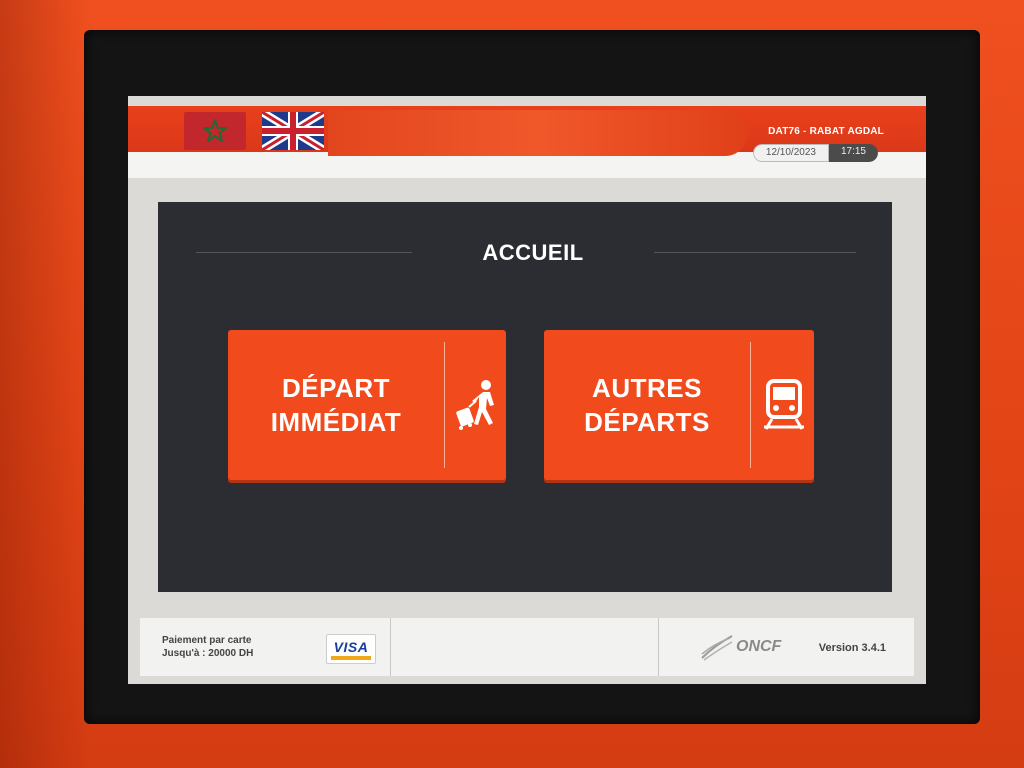 This screenshot has height=768, width=1024. What do you see at coordinates (759, 646) in the screenshot?
I see `oncf-logo-text: ONCF` at bounding box center [759, 646].